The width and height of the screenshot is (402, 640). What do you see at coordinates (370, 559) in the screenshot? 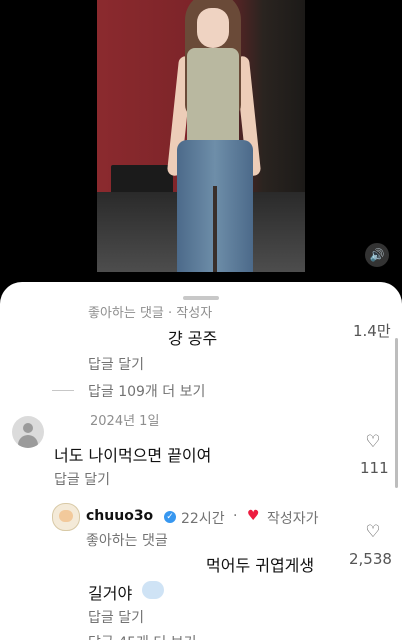
I see `likes-count: 2,538` at bounding box center [370, 559].